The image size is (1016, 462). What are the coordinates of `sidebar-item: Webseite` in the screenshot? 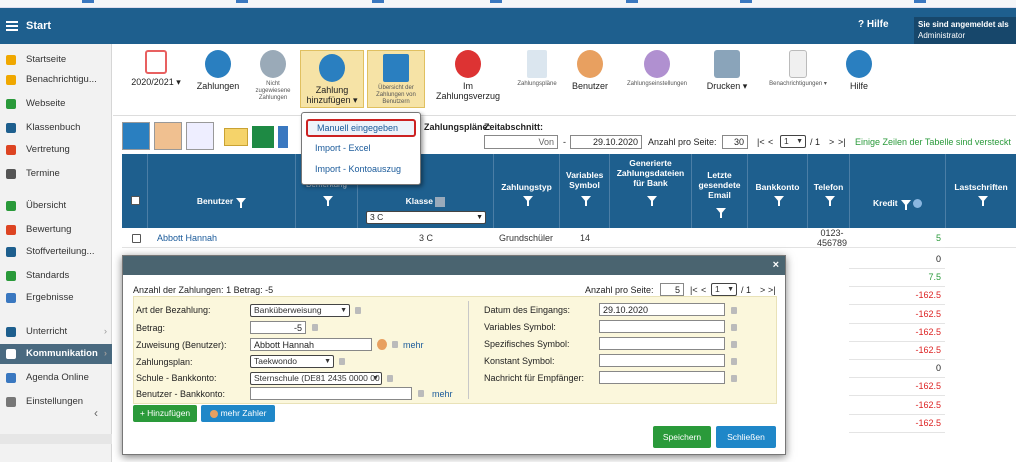 It's located at (56, 104).